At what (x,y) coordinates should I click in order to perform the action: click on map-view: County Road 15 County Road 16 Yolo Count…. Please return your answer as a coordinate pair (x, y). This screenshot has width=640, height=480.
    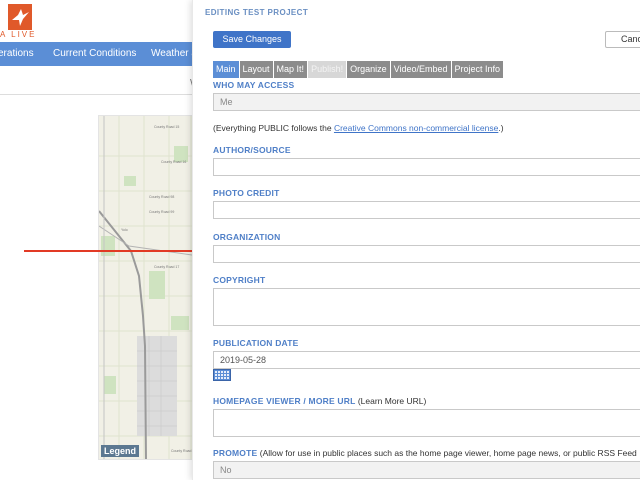
    Looking at the image, I should click on (148, 287).